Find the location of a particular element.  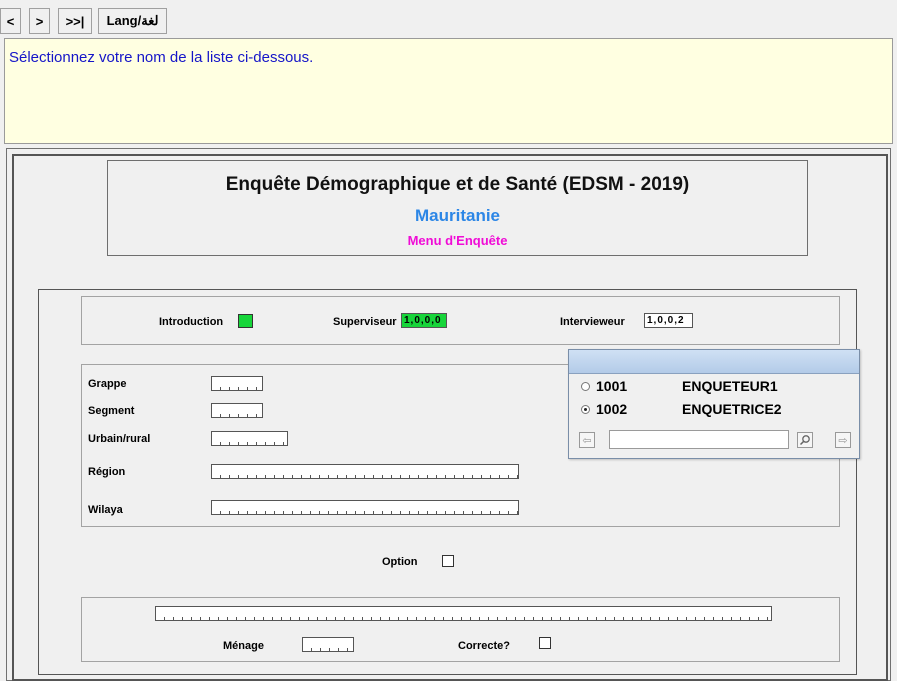

urbain-rural-field is located at coordinates (249, 438).